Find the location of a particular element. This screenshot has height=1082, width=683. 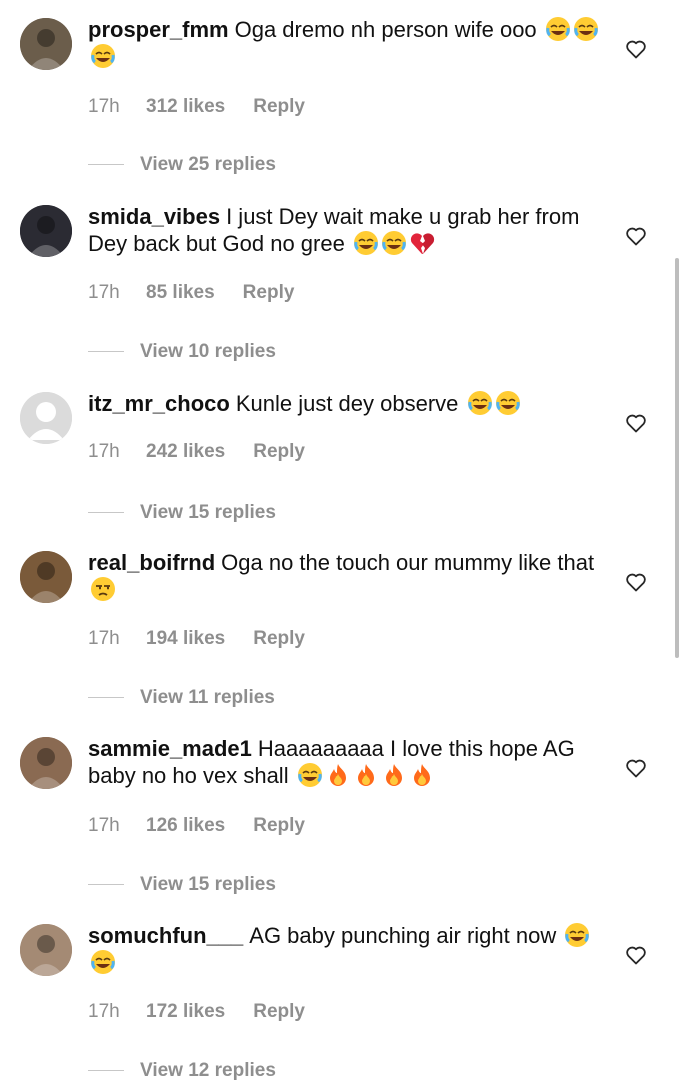

likes-count: 126 likes is located at coordinates (185, 826).